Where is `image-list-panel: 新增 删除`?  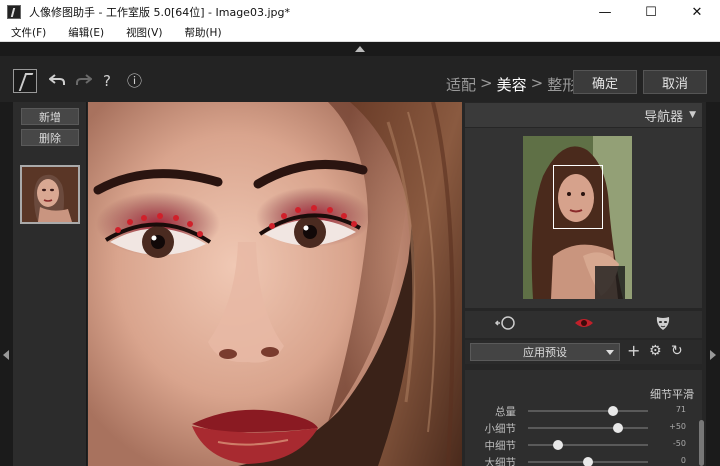 image-list-panel: 新增 删除 is located at coordinates (50, 284).